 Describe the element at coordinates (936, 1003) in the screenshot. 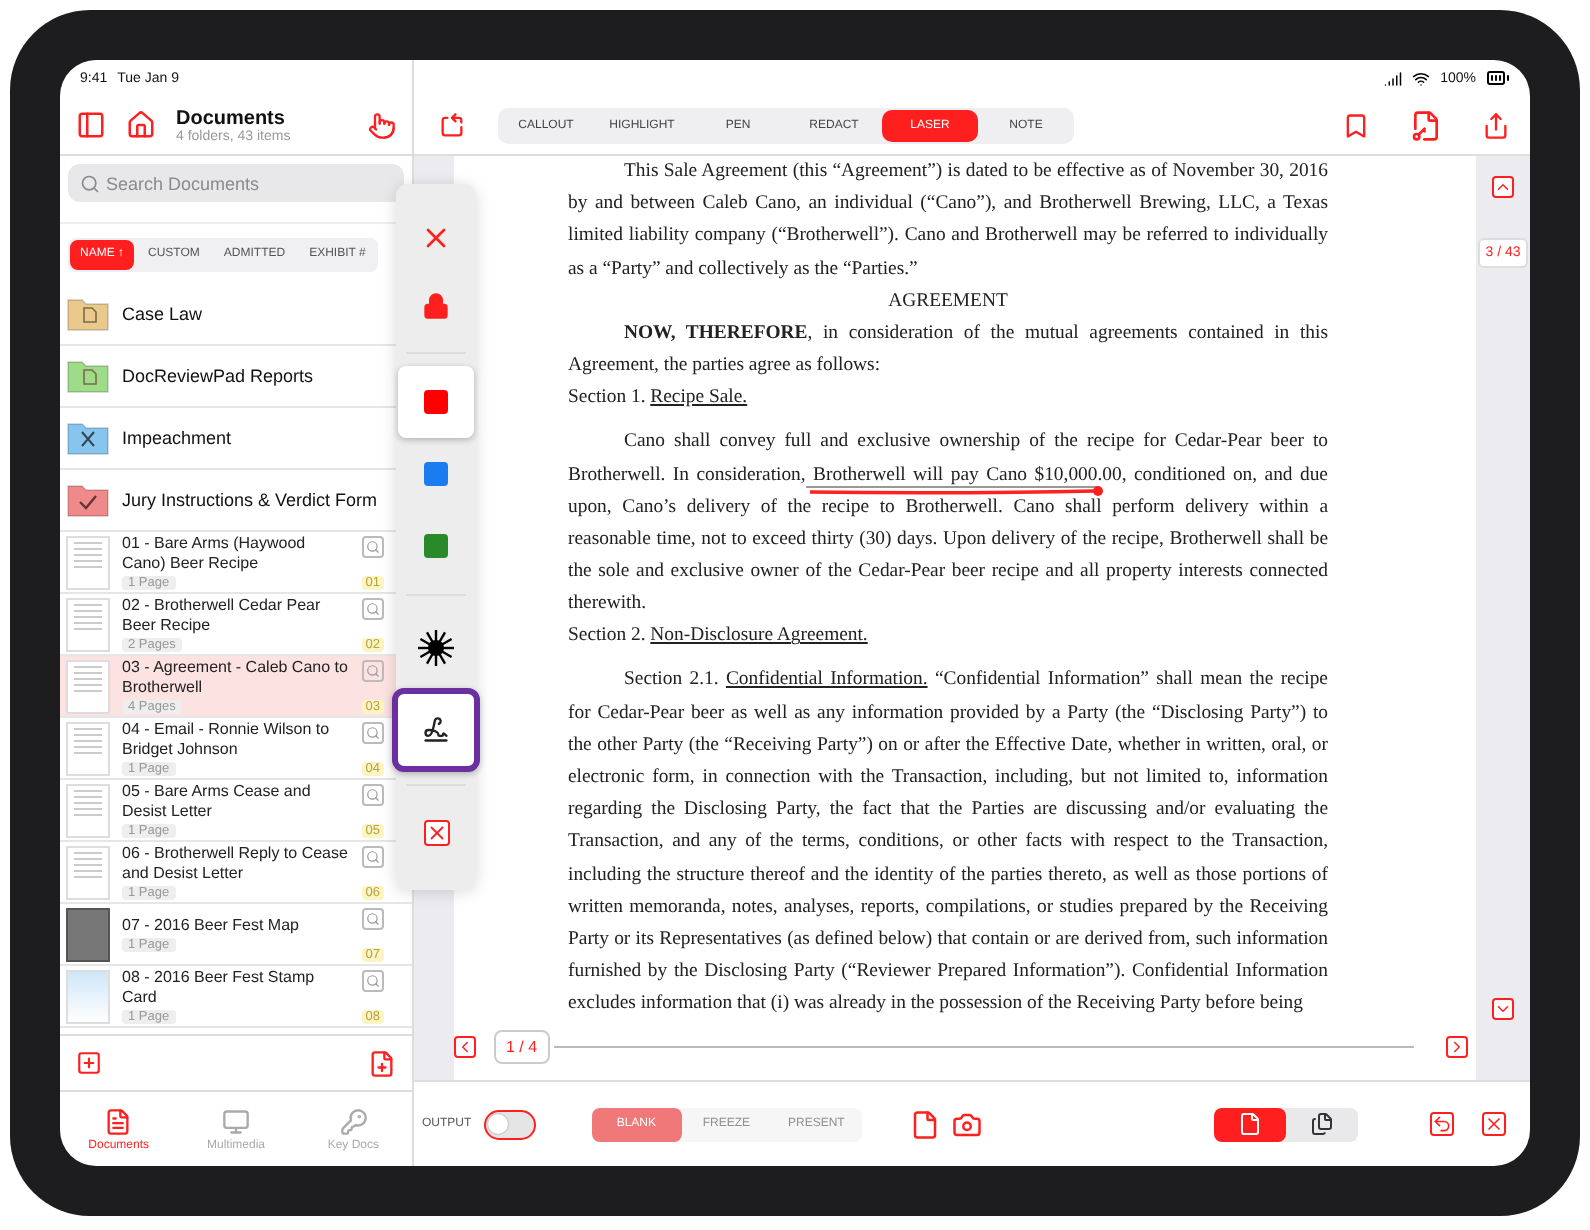

I see `document-text-line: excludes information that (i) was already in the possession of the Receiving Party before being` at that location.